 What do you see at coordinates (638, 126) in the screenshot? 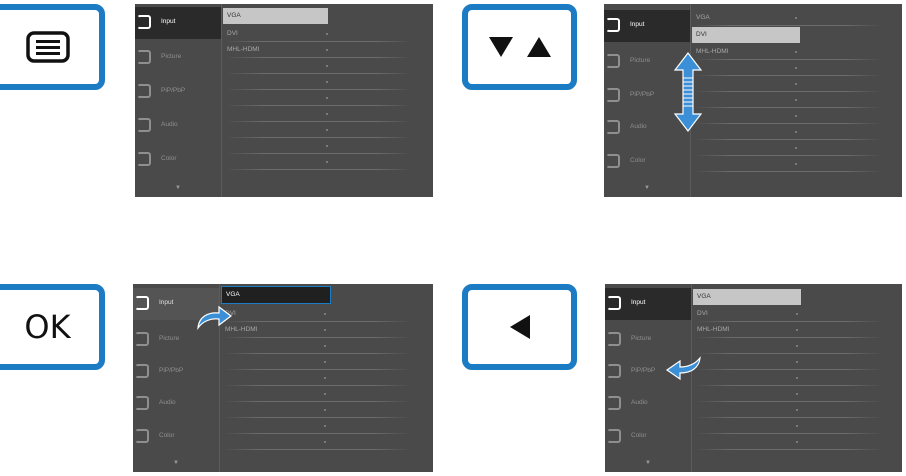
I see `sidebar-item-label: Audio` at bounding box center [638, 126].